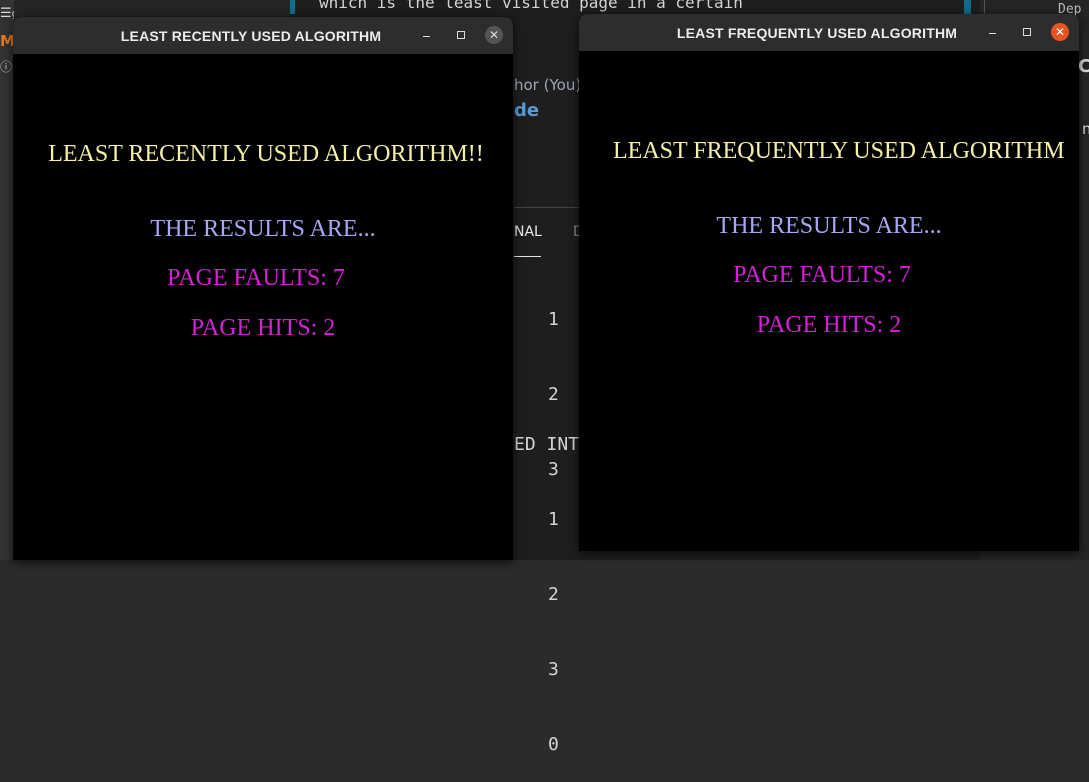 Image resolution: width=1089 pixels, height=782 pixels. I want to click on code-link: de, so click(526, 110).